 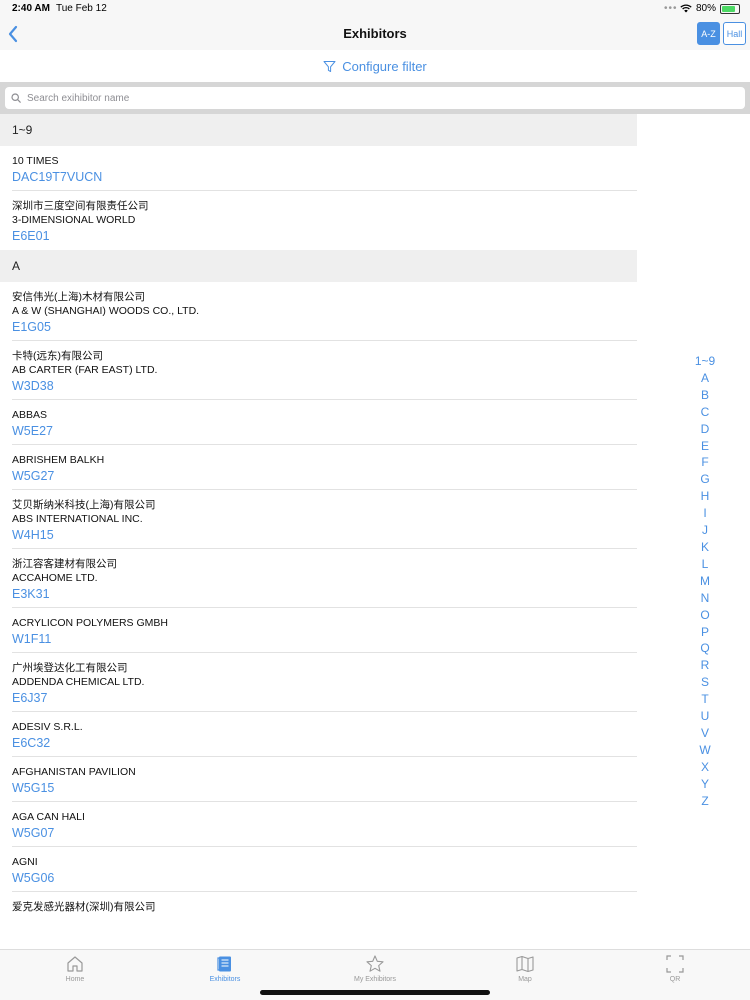 I want to click on index-letter: B, so click(x=705, y=395).